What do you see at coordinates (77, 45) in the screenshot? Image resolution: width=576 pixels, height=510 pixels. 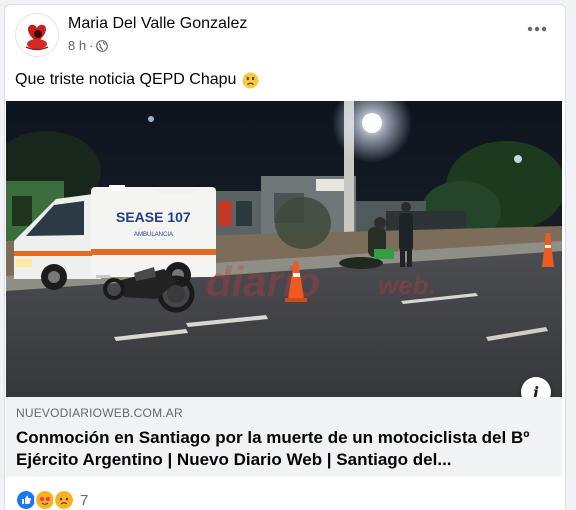 I see `post-time: 8 h` at bounding box center [77, 45].